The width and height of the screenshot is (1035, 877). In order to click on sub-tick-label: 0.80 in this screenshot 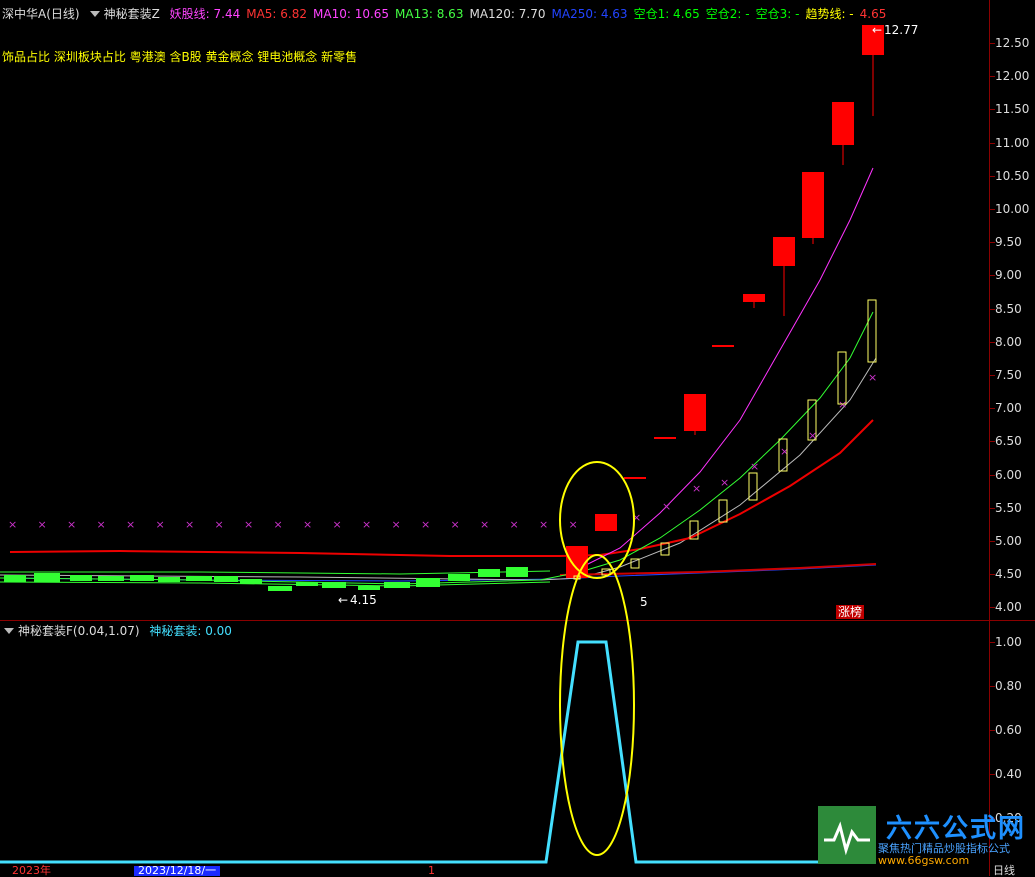, I will do `click(1008, 686)`.